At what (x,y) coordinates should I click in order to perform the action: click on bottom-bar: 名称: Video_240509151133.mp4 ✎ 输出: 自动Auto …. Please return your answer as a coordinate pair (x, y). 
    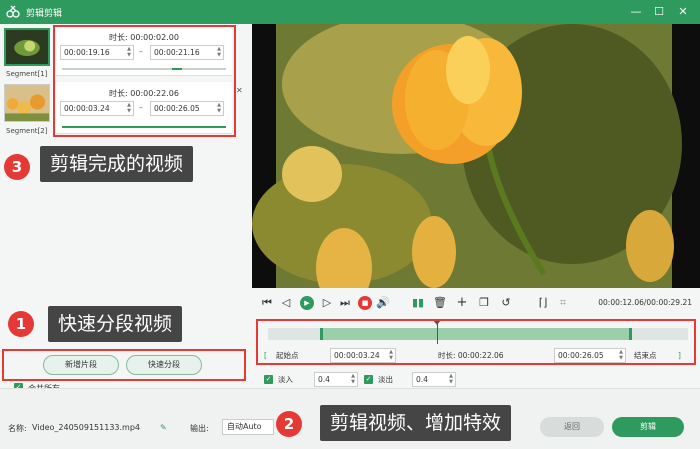
    Looking at the image, I should click on (350, 418).